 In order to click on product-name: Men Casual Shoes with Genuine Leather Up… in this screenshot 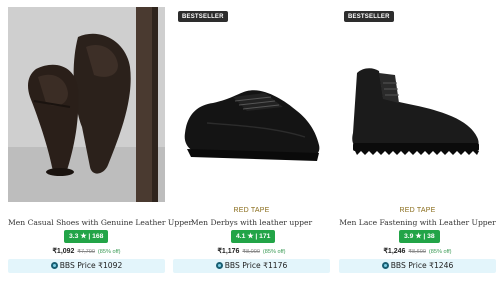, I will do `click(100, 222)`.